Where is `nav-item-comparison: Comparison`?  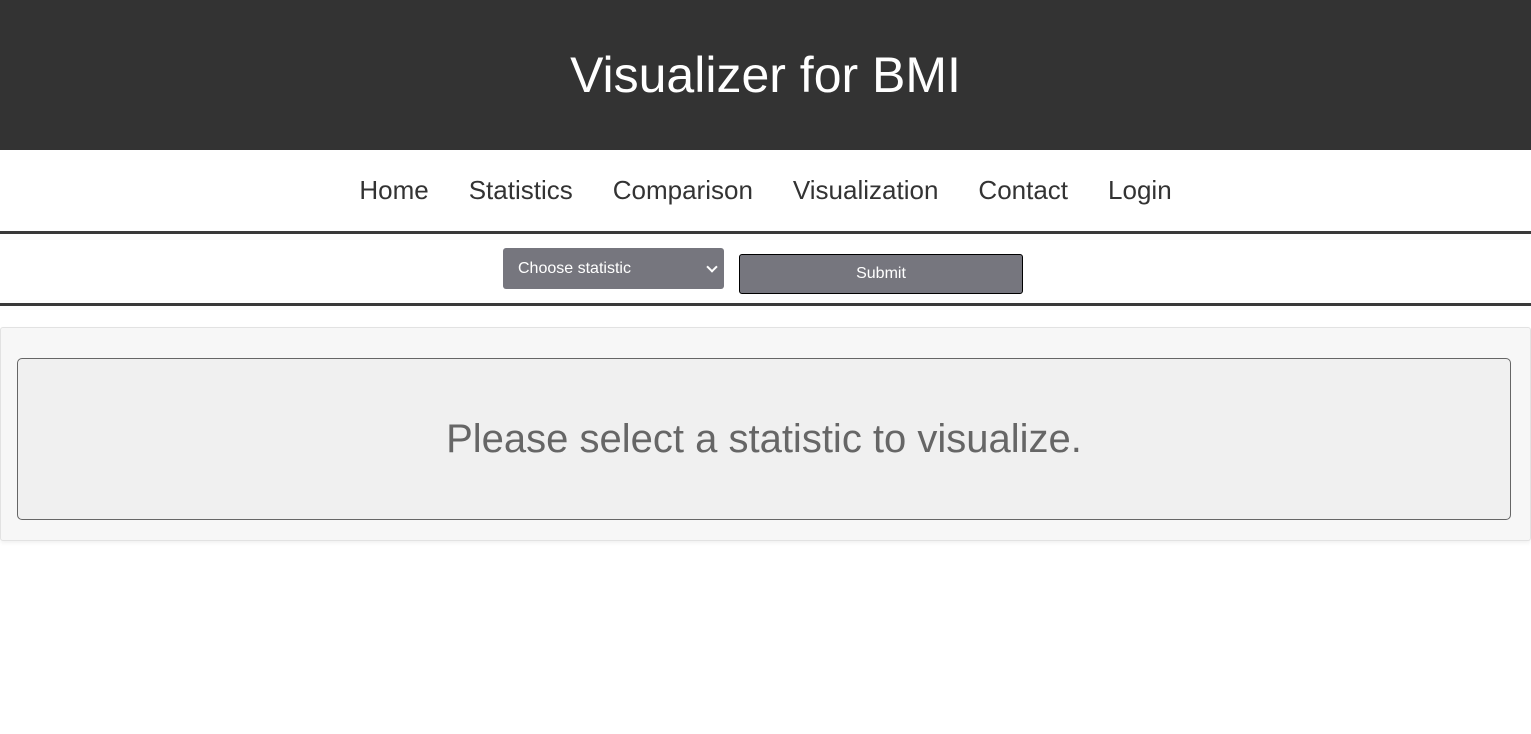 nav-item-comparison: Comparison is located at coordinates (683, 190).